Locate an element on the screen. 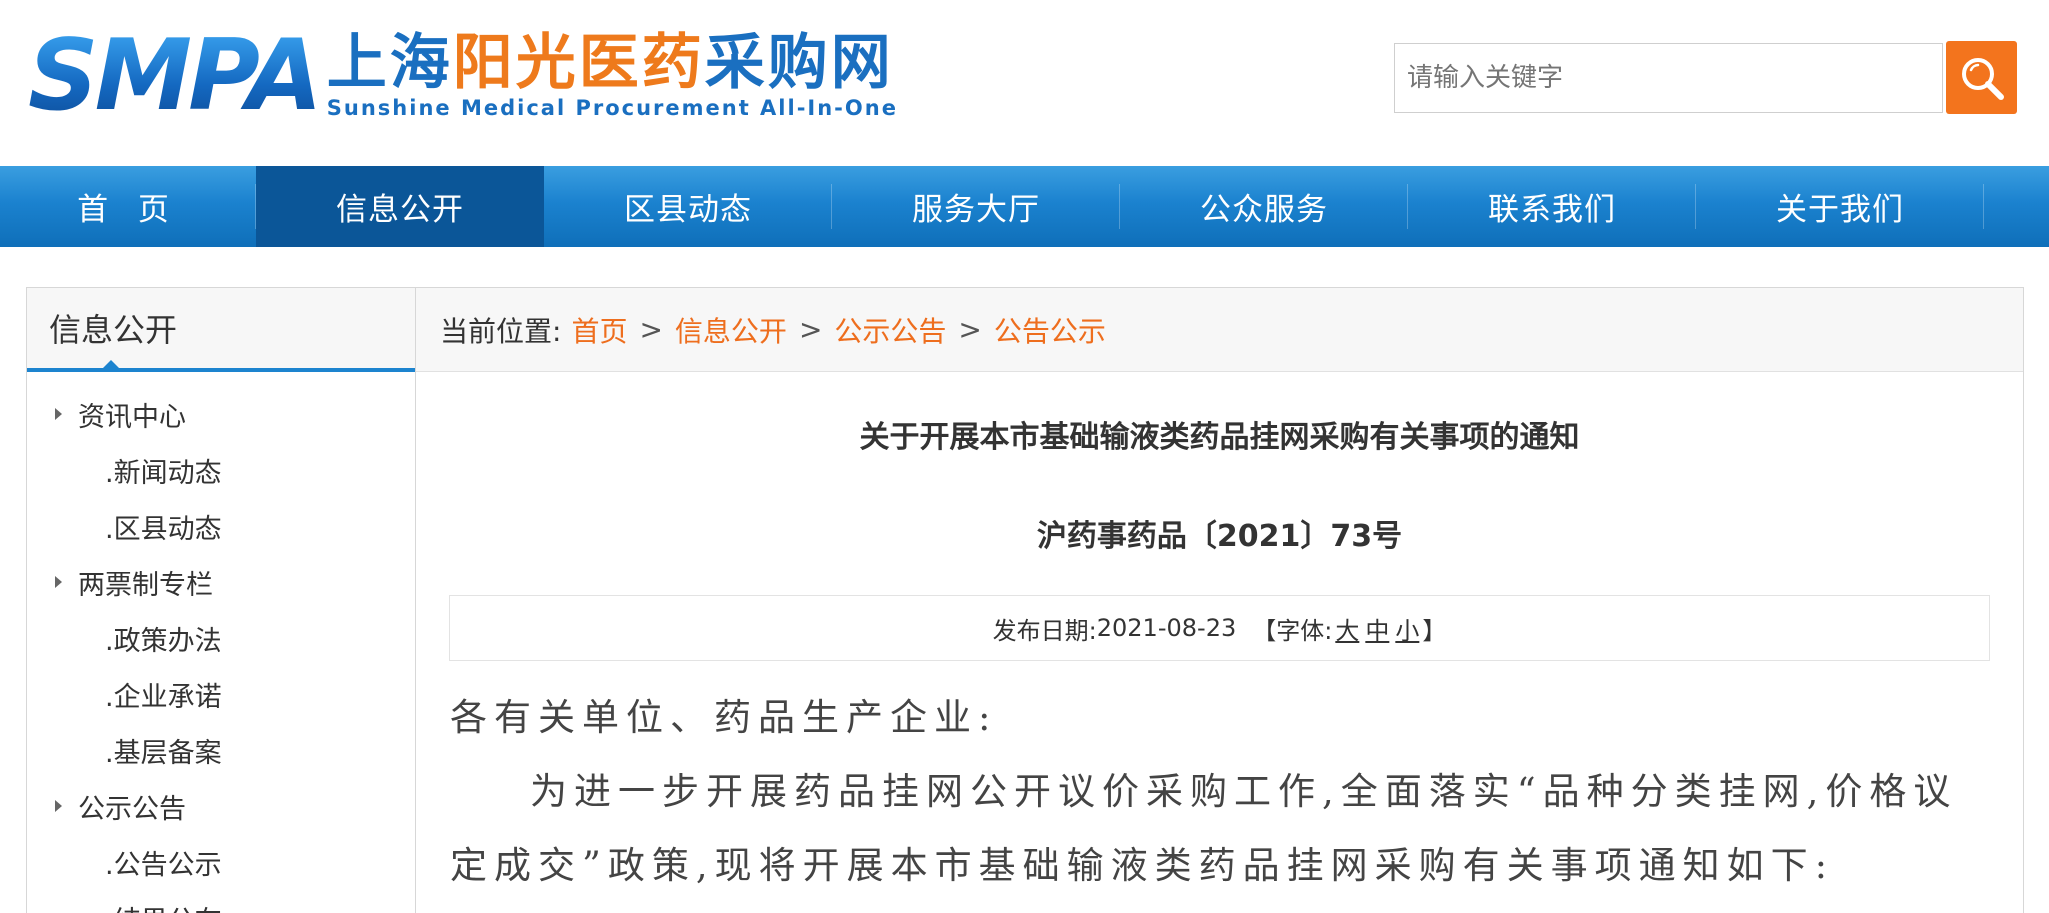 Image resolution: width=2049 pixels, height=913 pixels. sidebar-item-label: .公告公示 is located at coordinates (163, 865).